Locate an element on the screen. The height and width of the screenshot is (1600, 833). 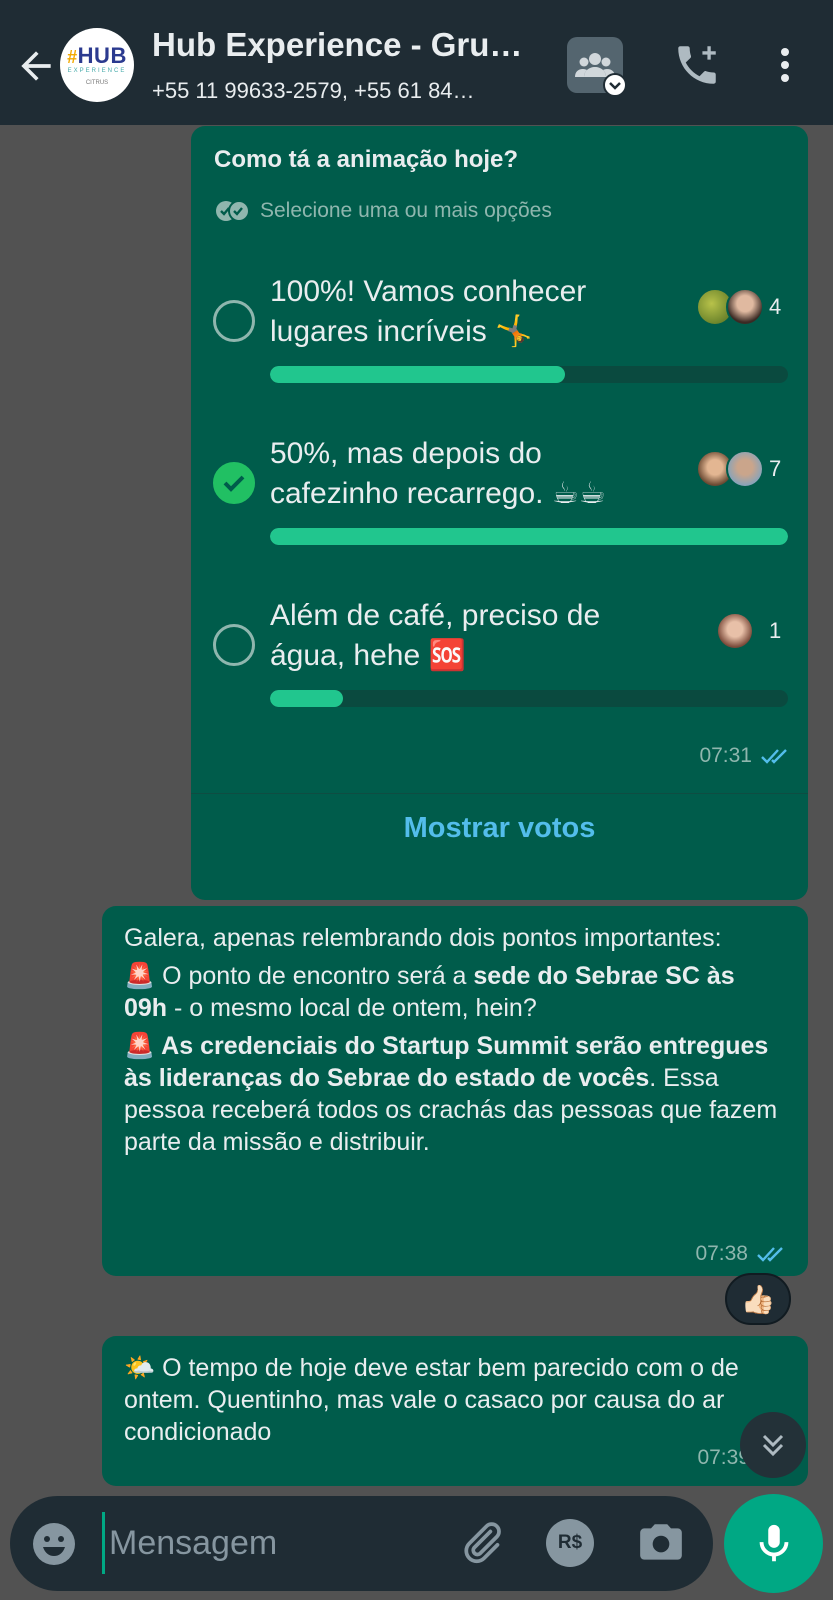
attach-button is located at coordinates (481, 1543).